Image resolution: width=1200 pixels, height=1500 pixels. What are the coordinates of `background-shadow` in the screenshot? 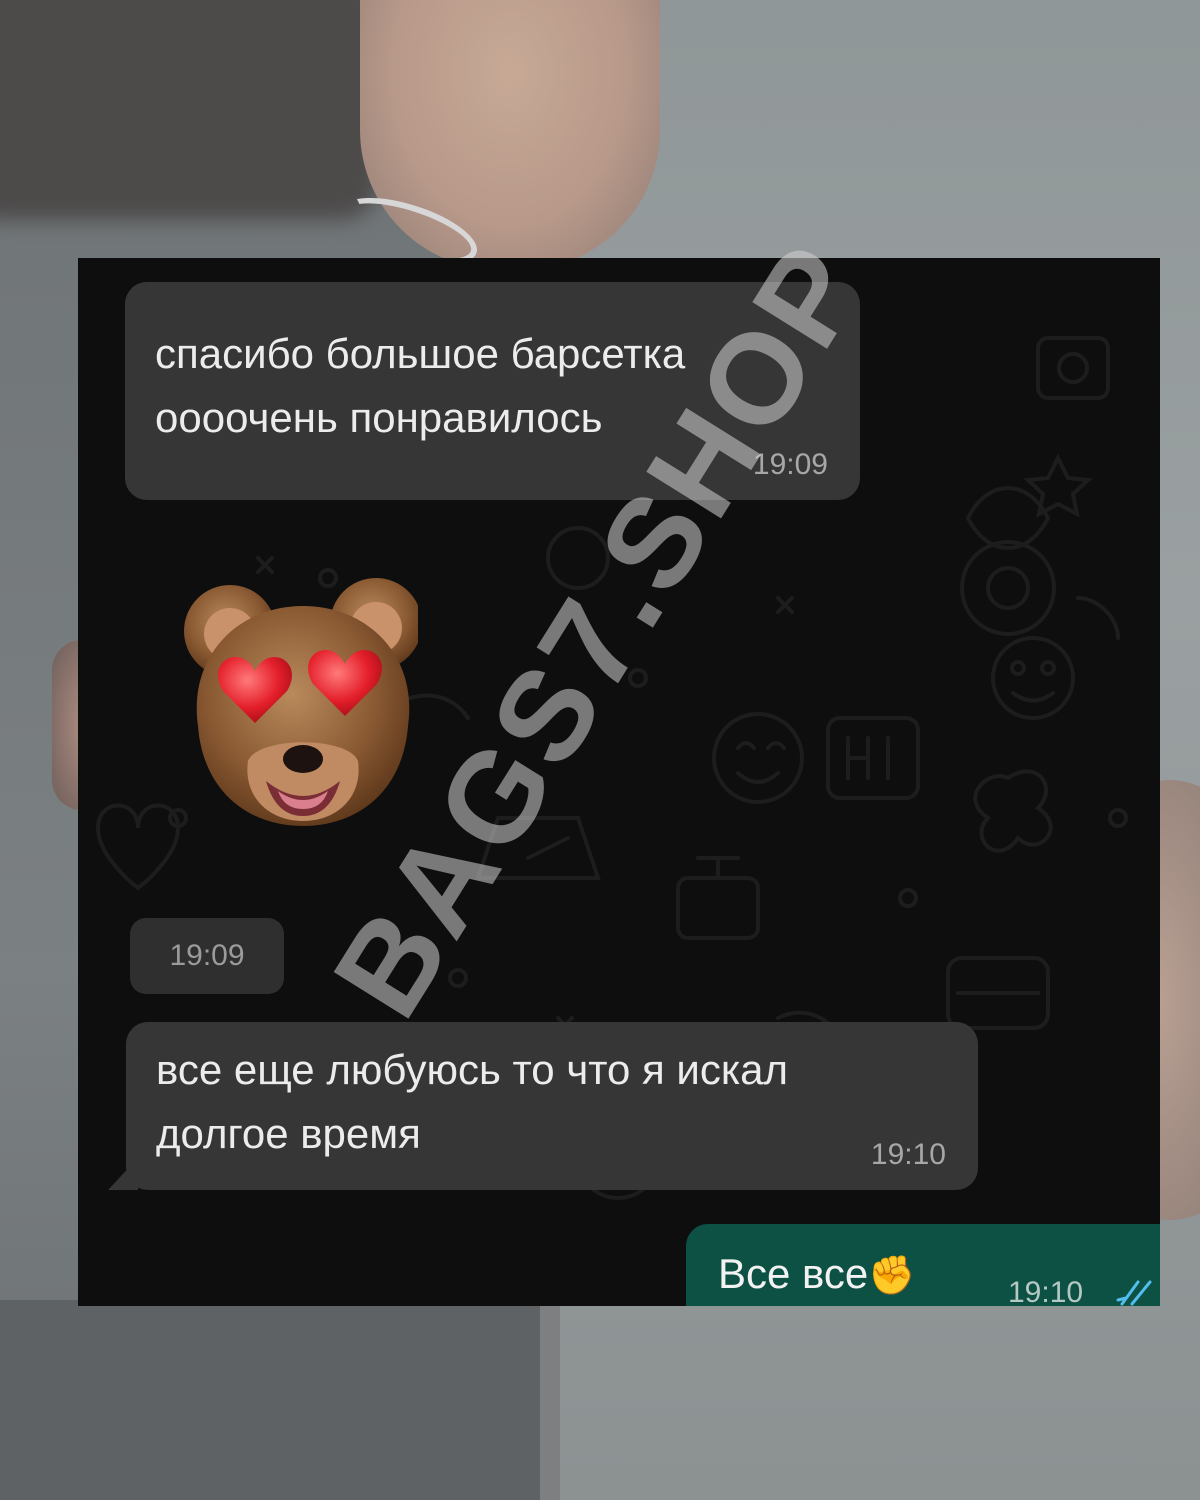 It's located at (190, 110).